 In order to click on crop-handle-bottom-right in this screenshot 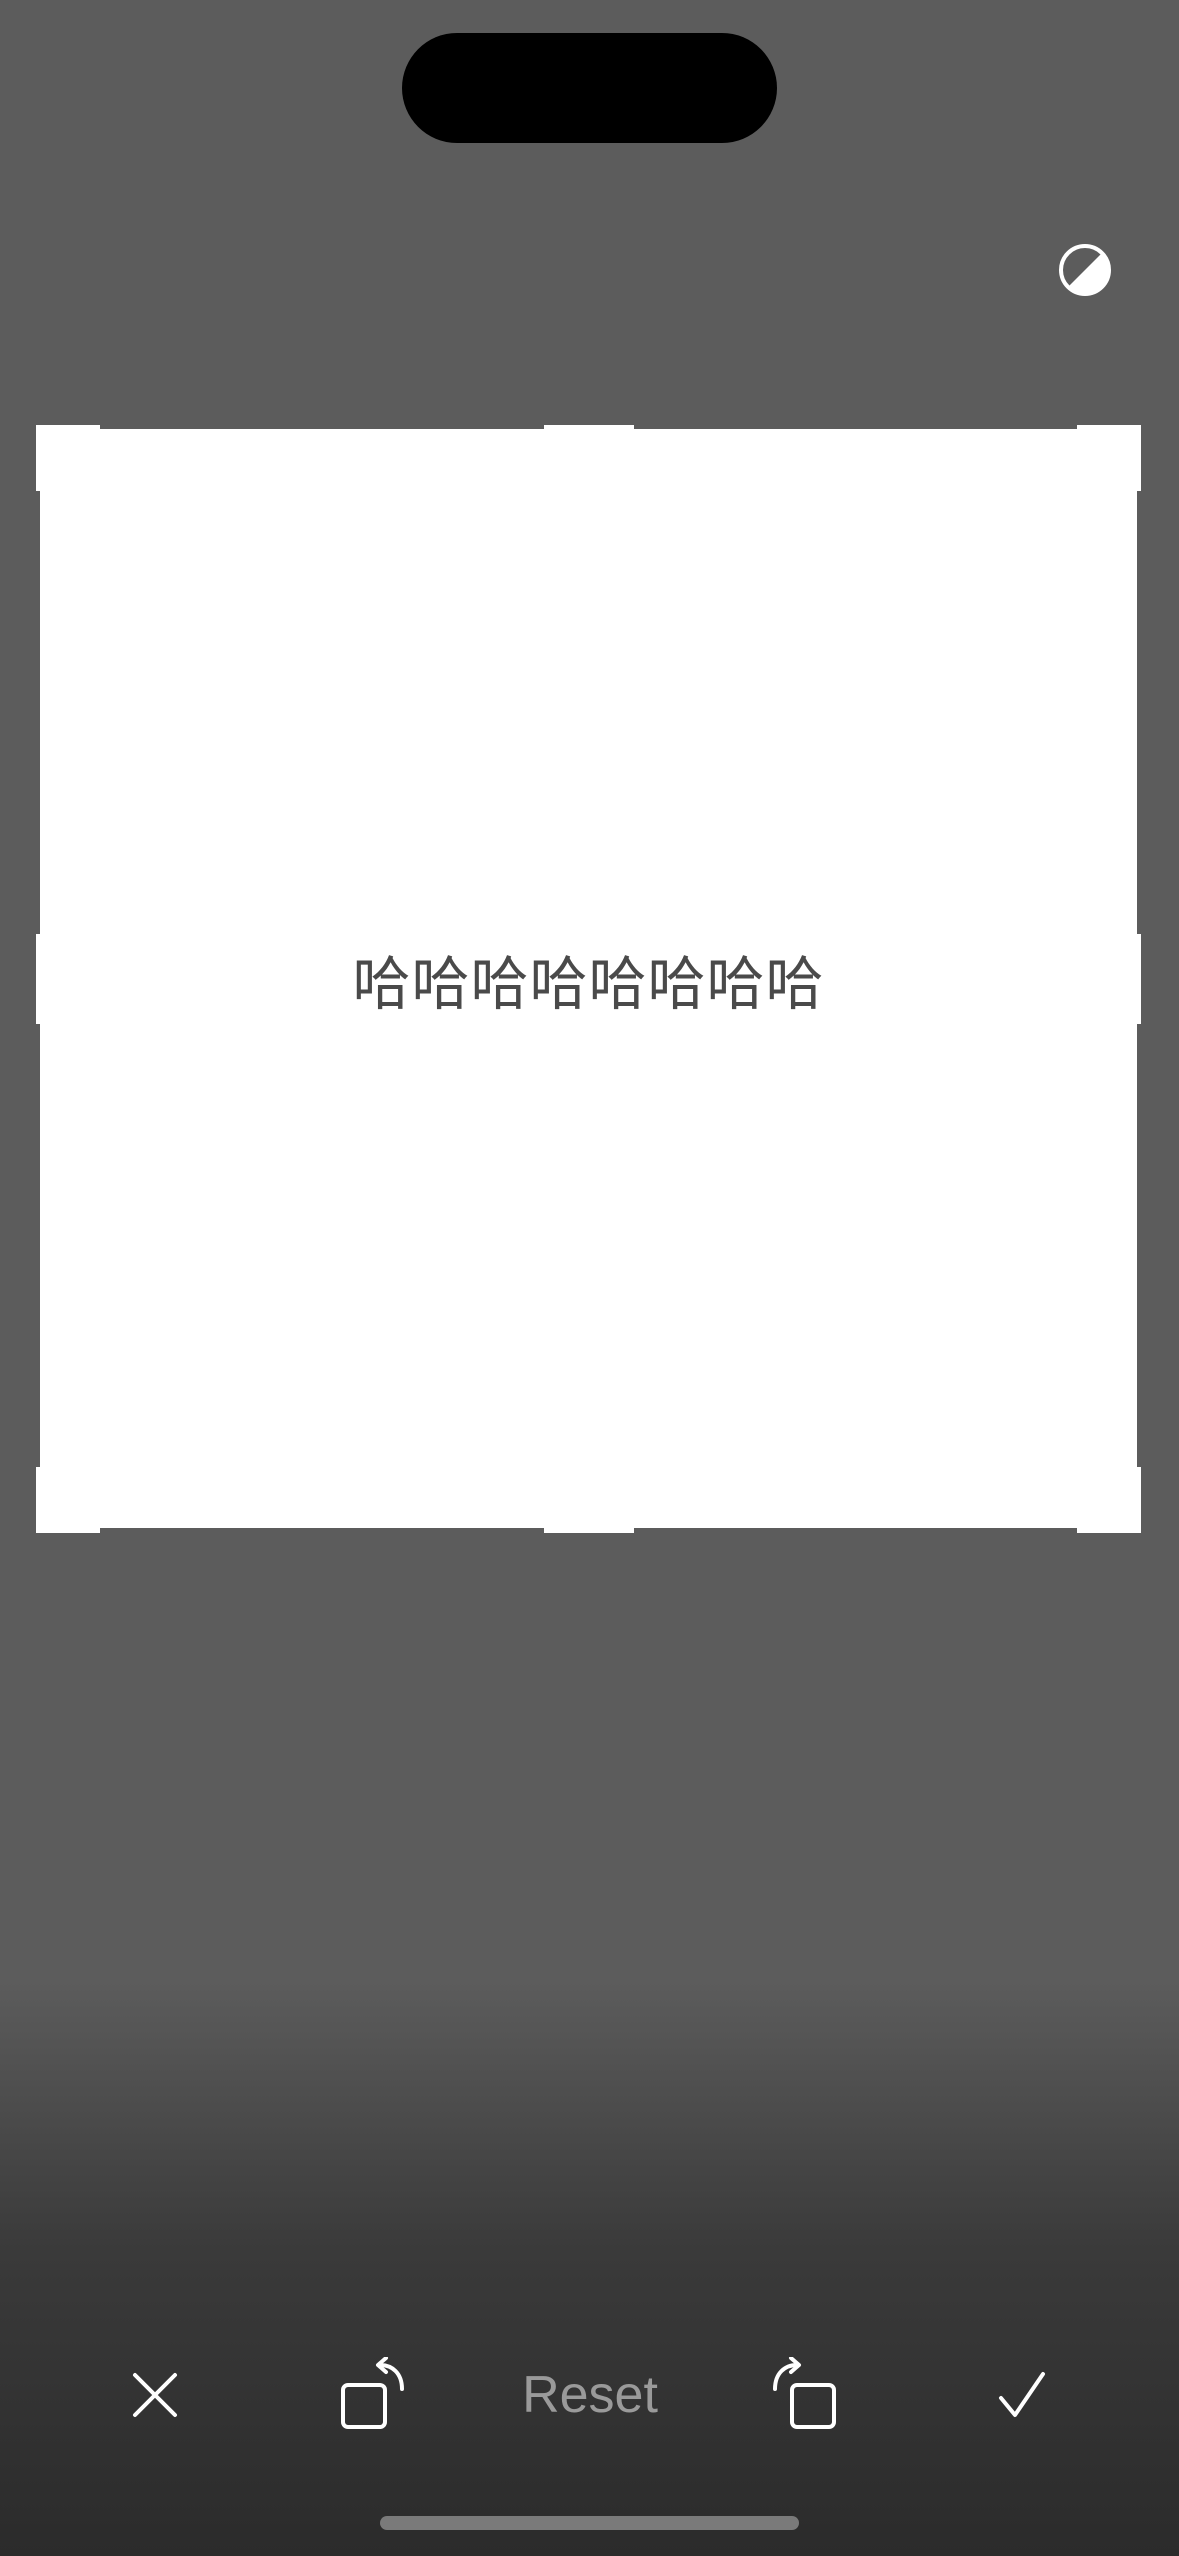, I will do `click(1109, 1500)`.